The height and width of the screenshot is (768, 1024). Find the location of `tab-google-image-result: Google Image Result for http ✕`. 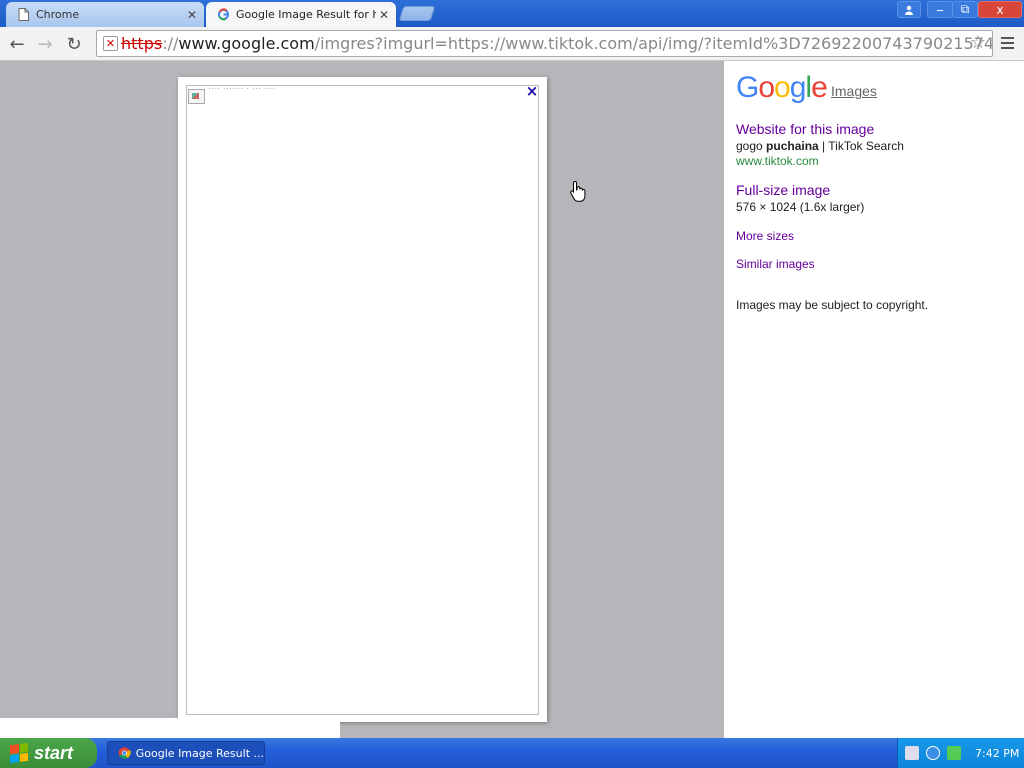

tab-google-image-result: Google Image Result for http ✕ is located at coordinates (301, 14).